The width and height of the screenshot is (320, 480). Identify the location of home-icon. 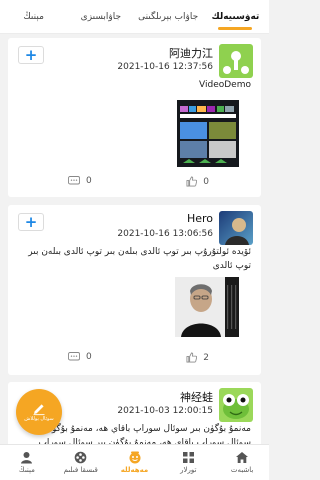
(242, 457).